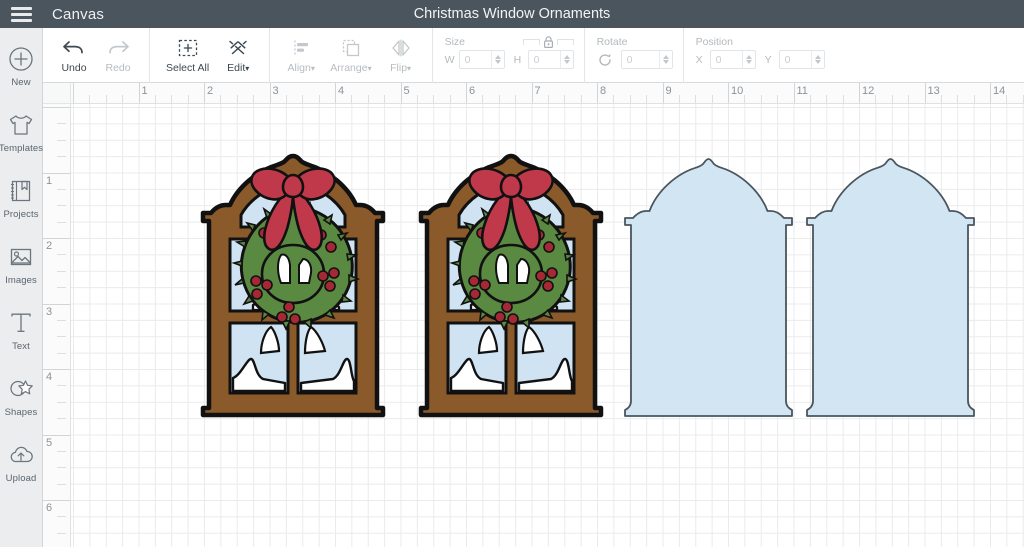  What do you see at coordinates (550, 59) in the screenshot?
I see `height-input: 0` at bounding box center [550, 59].